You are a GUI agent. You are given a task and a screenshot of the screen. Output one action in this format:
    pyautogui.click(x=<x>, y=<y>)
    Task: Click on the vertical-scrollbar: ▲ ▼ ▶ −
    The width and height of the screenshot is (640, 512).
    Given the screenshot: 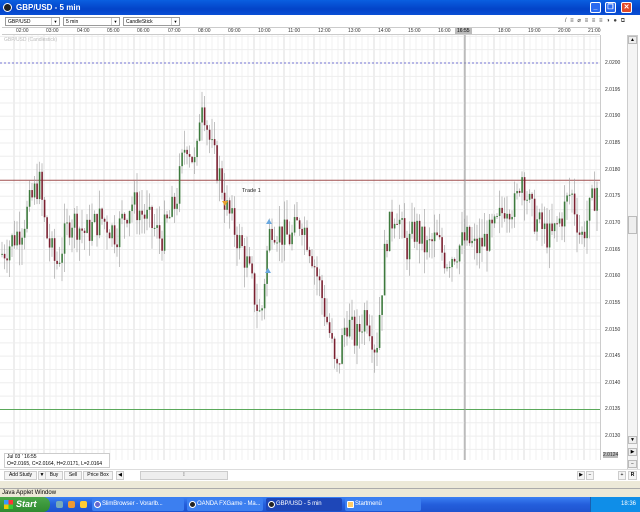 What is the action you would take?
    pyautogui.click(x=632, y=252)
    